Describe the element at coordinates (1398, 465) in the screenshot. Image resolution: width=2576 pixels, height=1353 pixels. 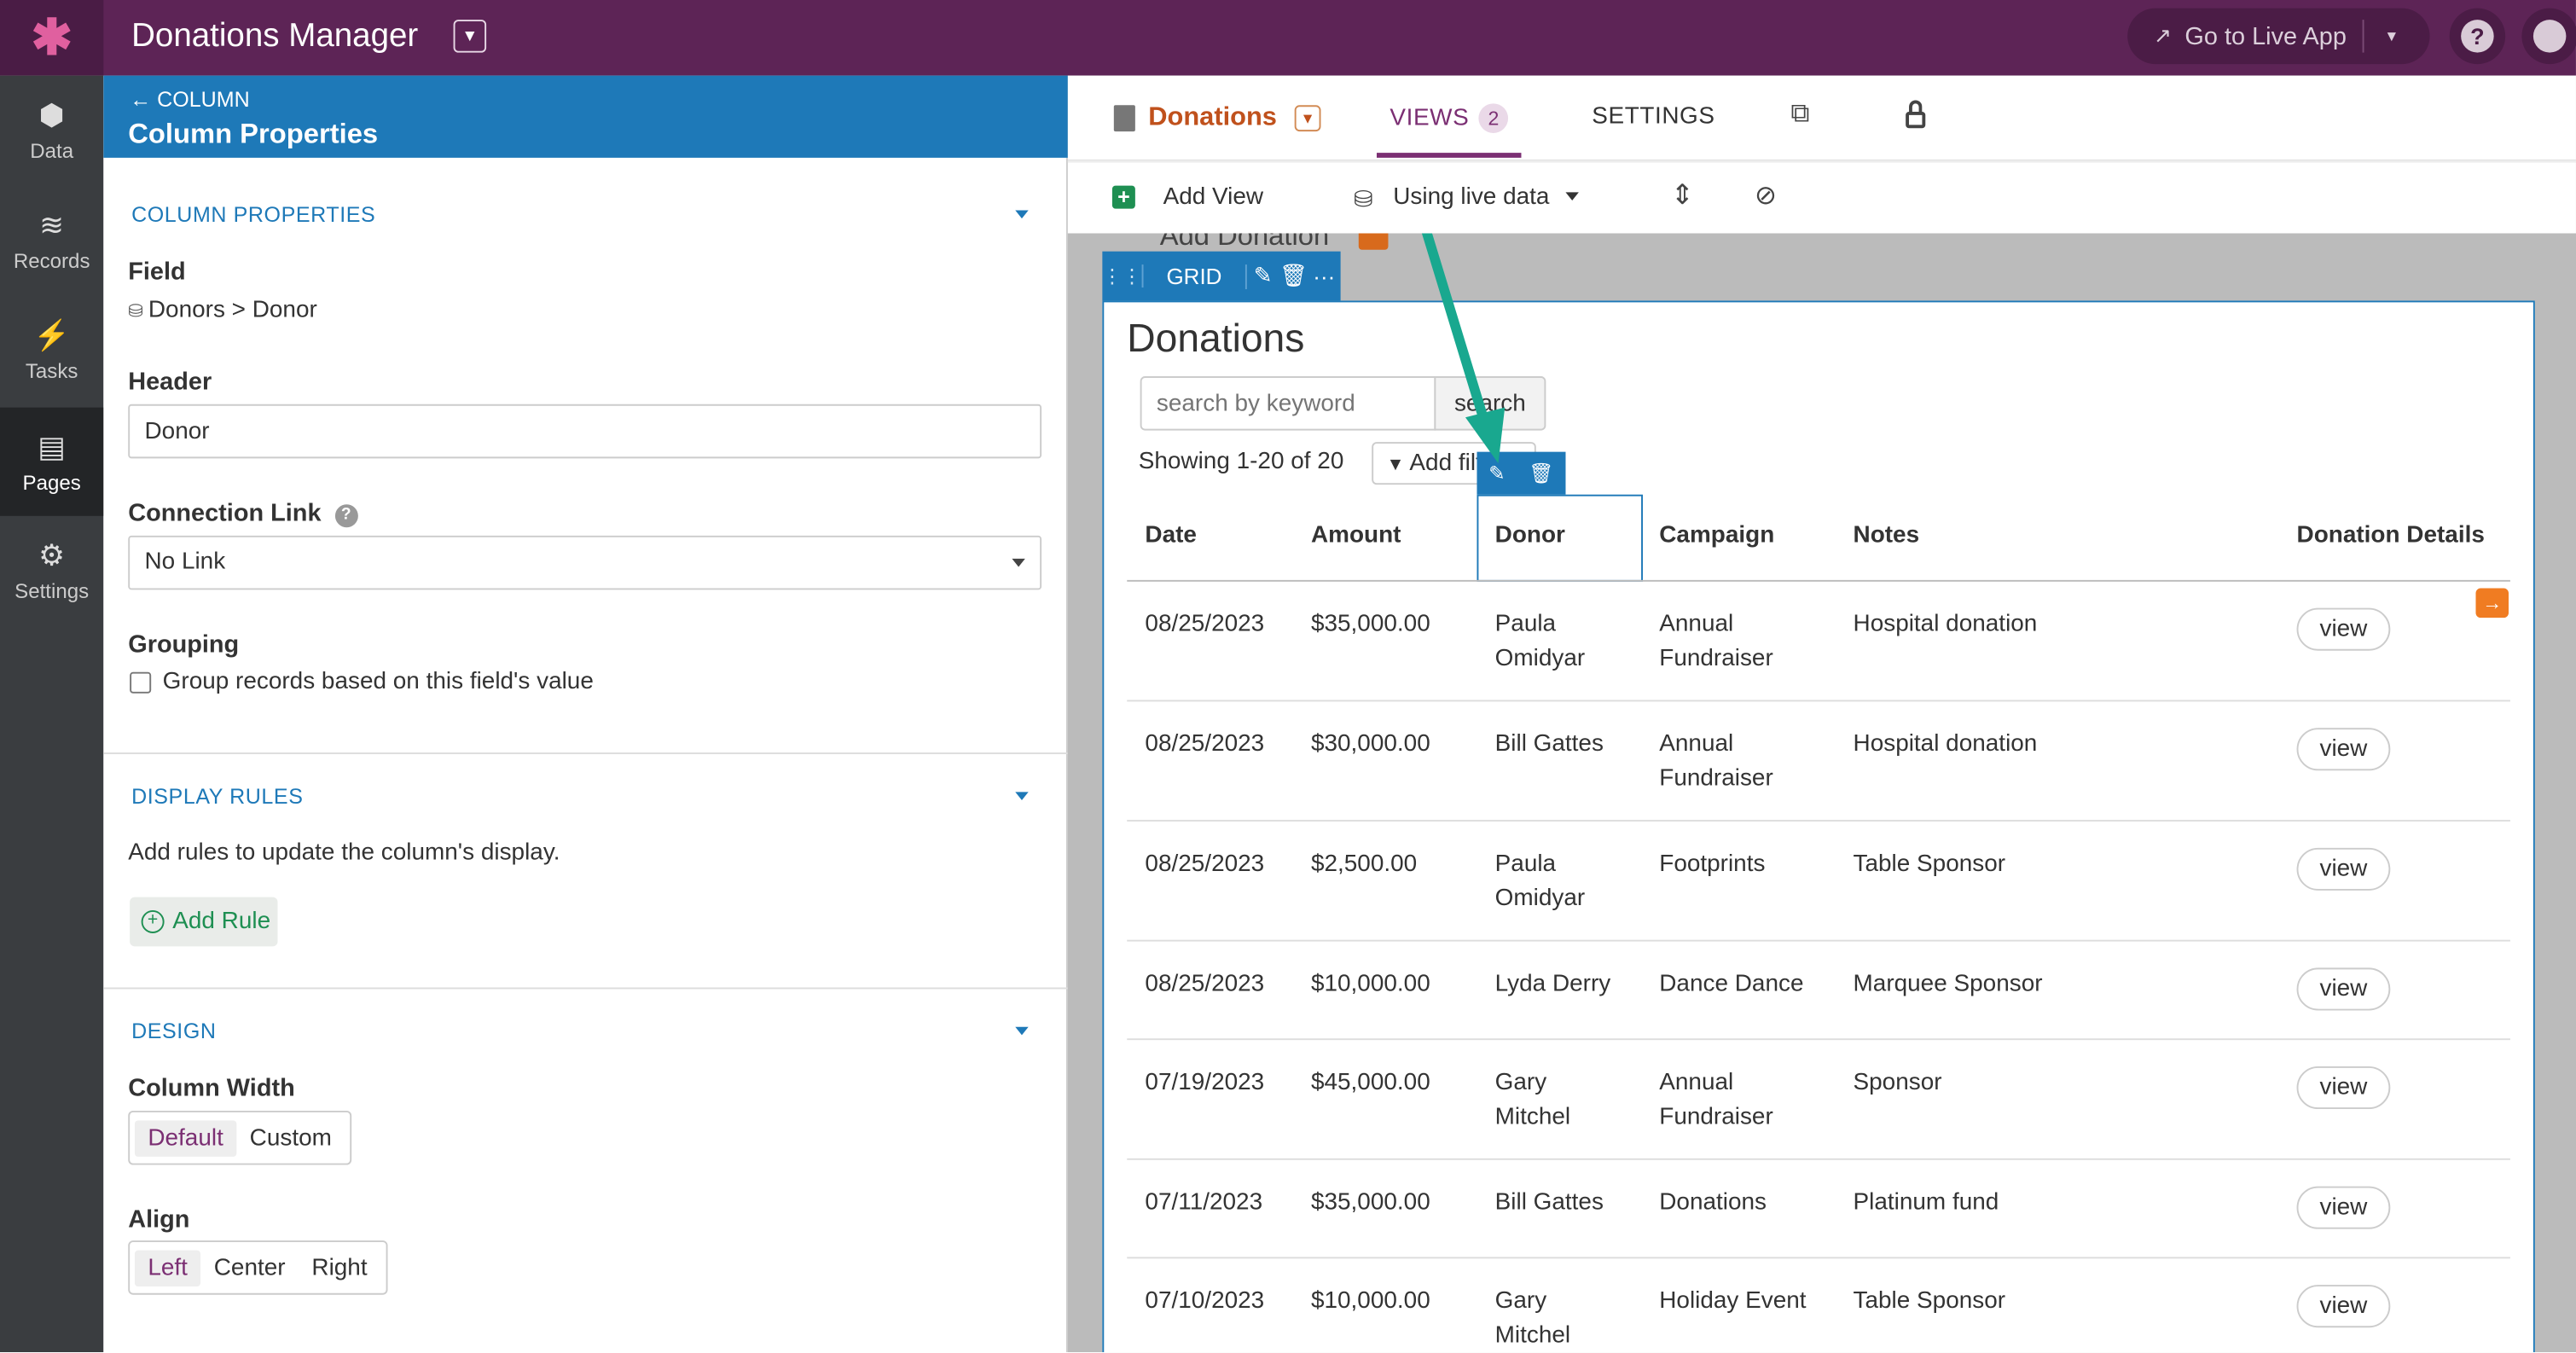
I see `filter-icon: ▼` at that location.